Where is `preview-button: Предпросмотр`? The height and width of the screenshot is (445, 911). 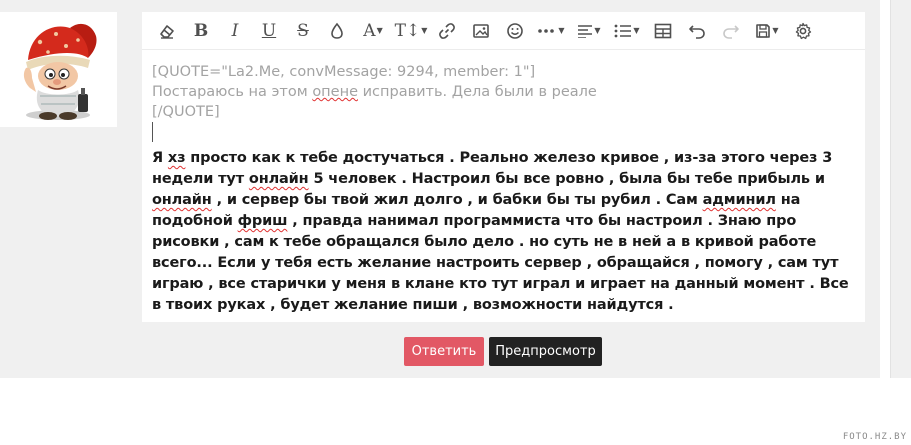
preview-button: Предпросмотр is located at coordinates (545, 351).